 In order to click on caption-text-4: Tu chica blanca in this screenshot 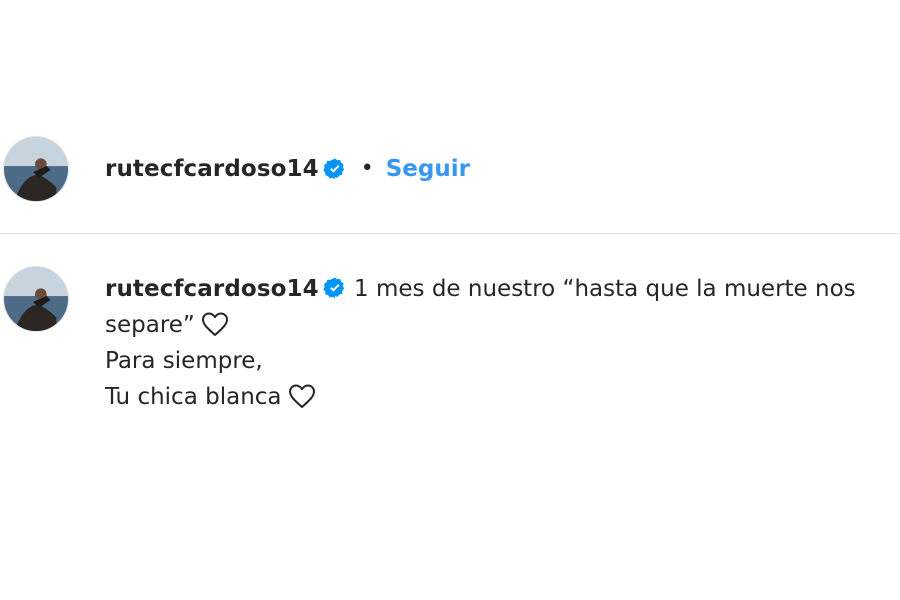, I will do `click(193, 397)`.